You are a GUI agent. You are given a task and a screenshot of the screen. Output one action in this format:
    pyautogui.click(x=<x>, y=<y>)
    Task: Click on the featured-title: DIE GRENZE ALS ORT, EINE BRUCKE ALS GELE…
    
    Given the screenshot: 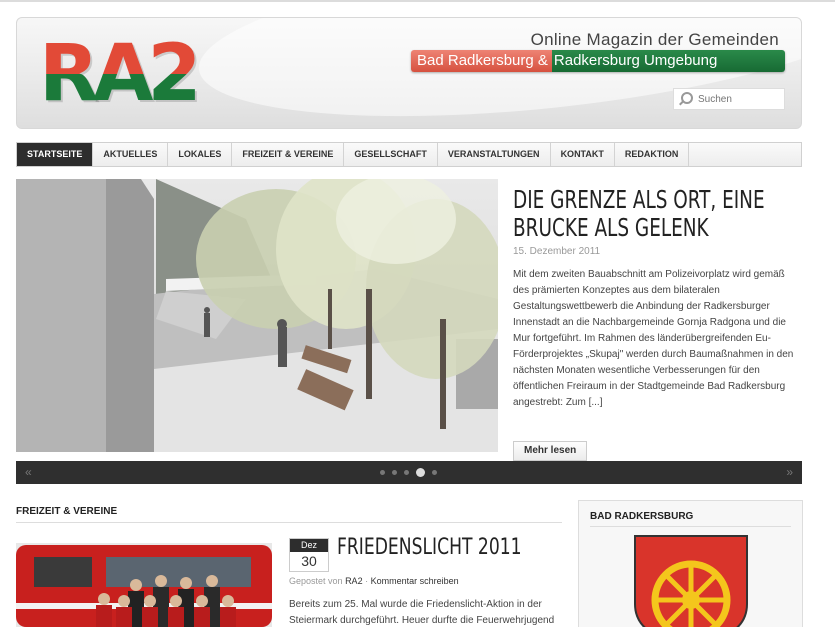 What is the action you would take?
    pyautogui.click(x=656, y=214)
    